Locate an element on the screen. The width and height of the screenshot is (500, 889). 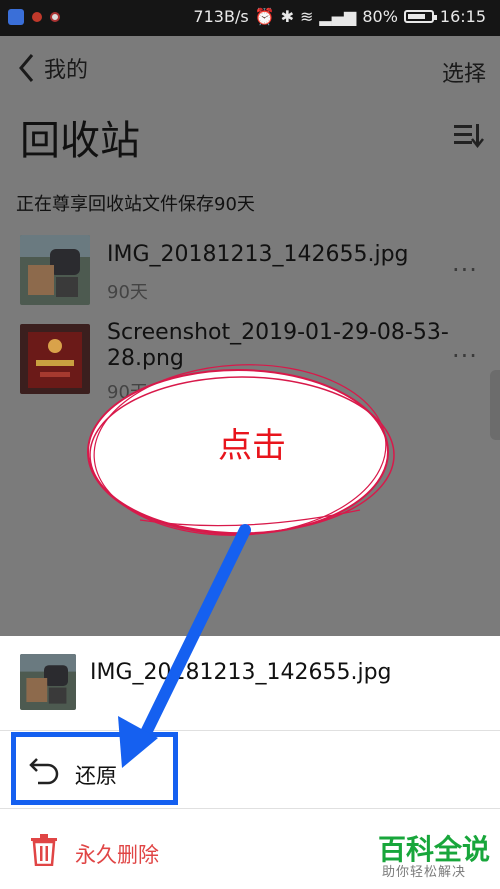
back-label: 我的 is located at coordinates (66, 70).